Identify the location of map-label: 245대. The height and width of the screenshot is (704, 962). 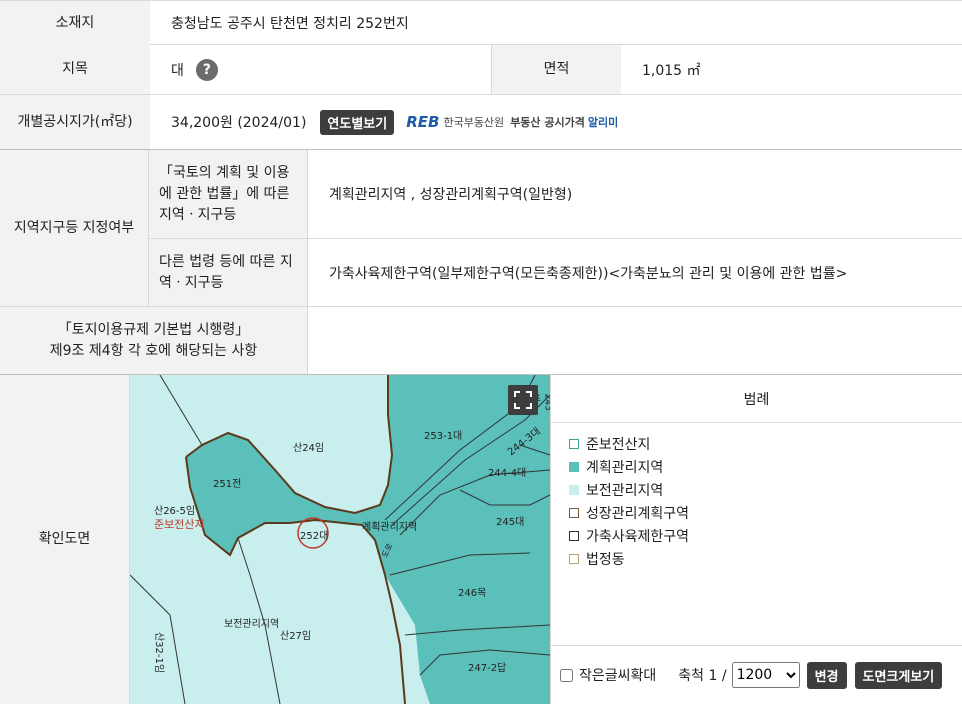
(510, 522).